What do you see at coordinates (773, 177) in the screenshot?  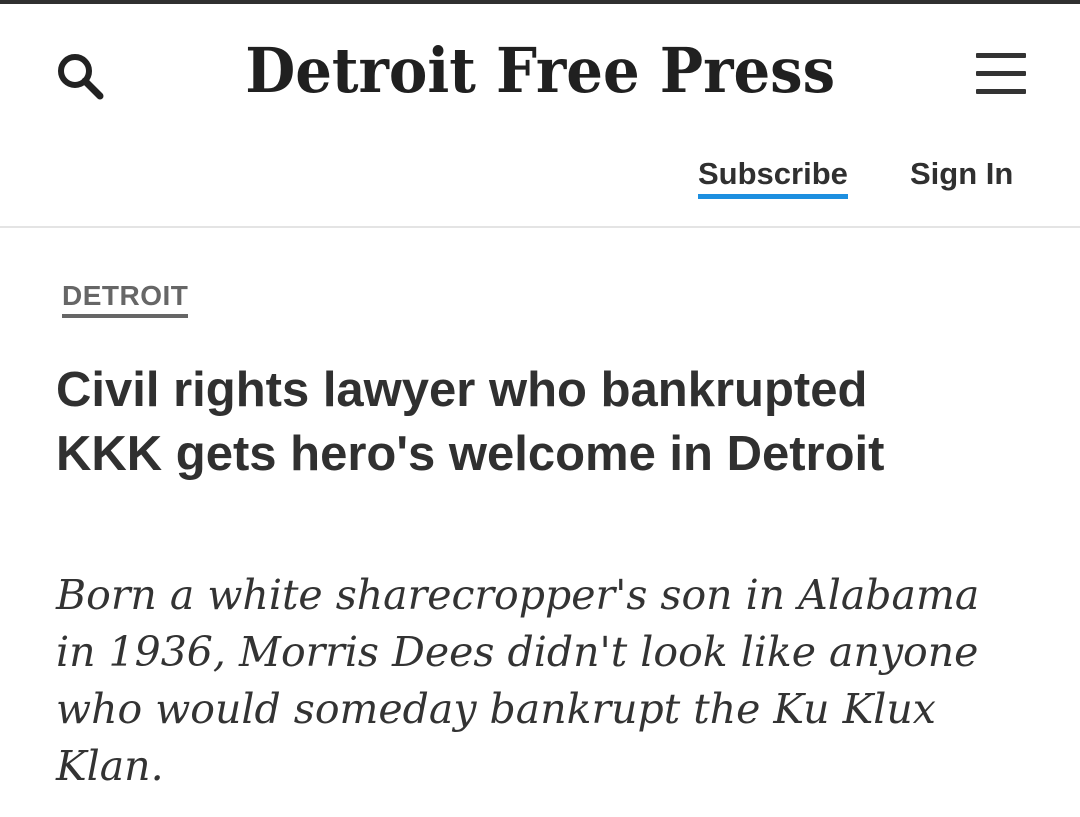 I see `subscribe-link: Subscribe` at bounding box center [773, 177].